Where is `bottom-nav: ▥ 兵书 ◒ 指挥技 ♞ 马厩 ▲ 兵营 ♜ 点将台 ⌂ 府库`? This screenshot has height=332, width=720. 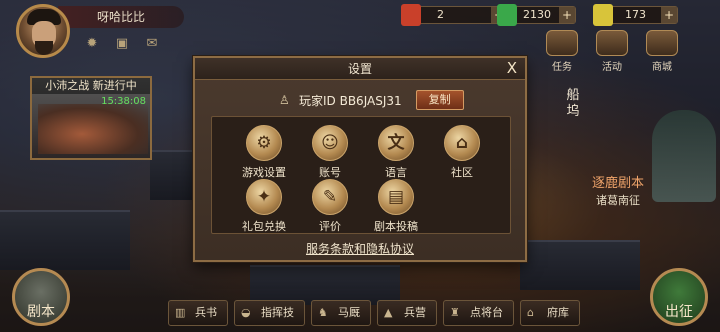 bottom-nav: ▥ 兵书 ◒ 指挥技 ♞ 马厩 ▲ 兵营 ♜ 点将台 ⌂ 府库 is located at coordinates (374, 313).